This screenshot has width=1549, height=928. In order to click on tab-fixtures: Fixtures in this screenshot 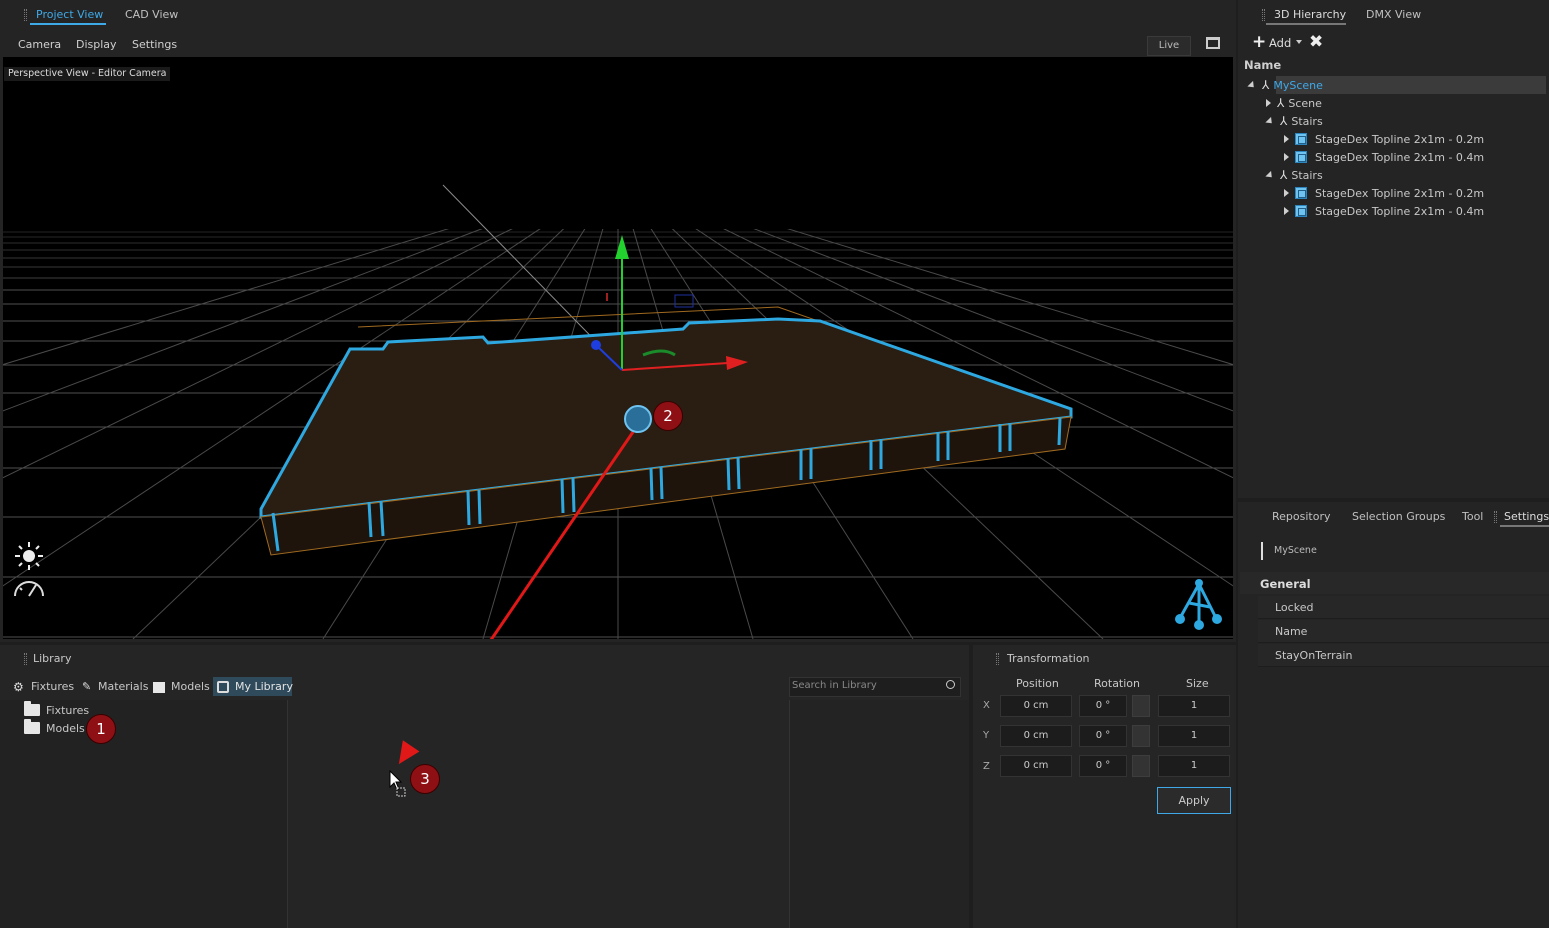, I will do `click(52, 686)`.